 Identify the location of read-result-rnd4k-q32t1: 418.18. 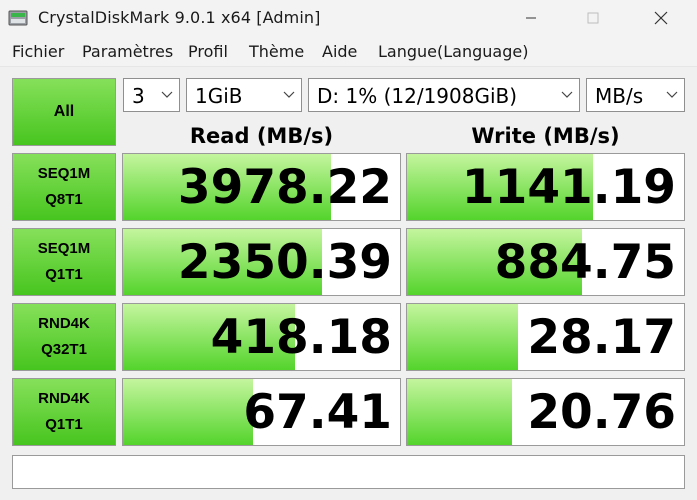
(261, 337).